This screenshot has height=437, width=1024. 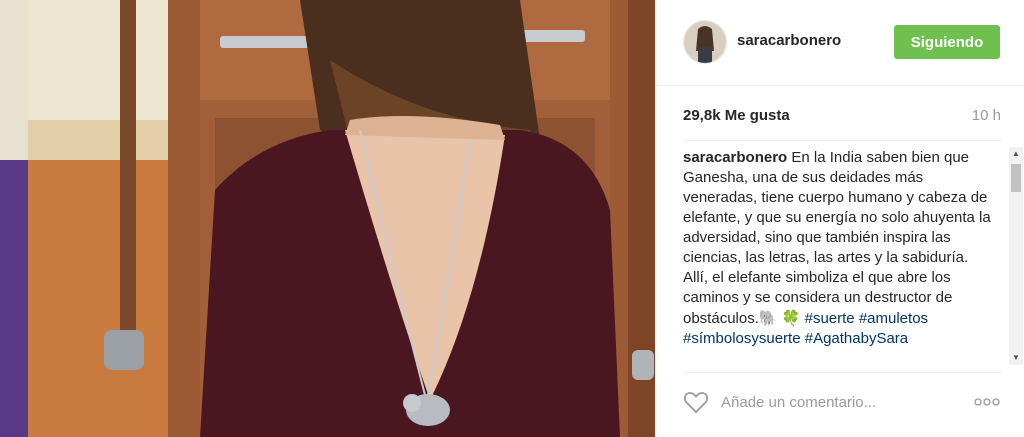 What do you see at coordinates (987, 402) in the screenshot?
I see `more-options-icon` at bounding box center [987, 402].